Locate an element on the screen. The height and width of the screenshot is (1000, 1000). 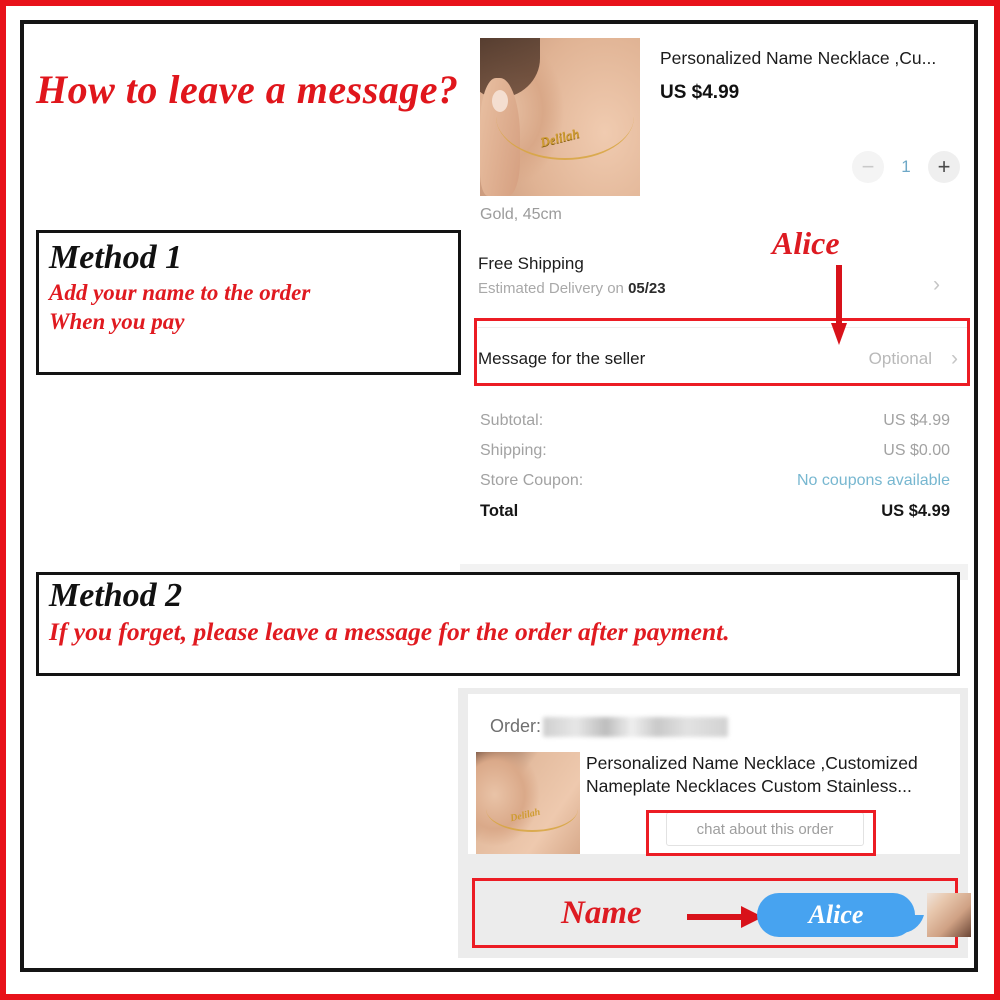
alice-arrow-down-icon is located at coordinates (839, 308).